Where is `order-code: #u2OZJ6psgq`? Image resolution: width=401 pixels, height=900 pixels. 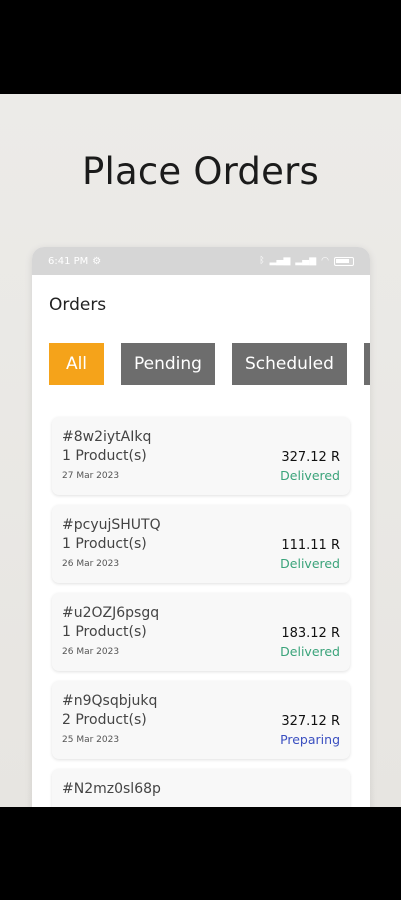 order-code: #u2OZJ6psgq is located at coordinates (111, 613).